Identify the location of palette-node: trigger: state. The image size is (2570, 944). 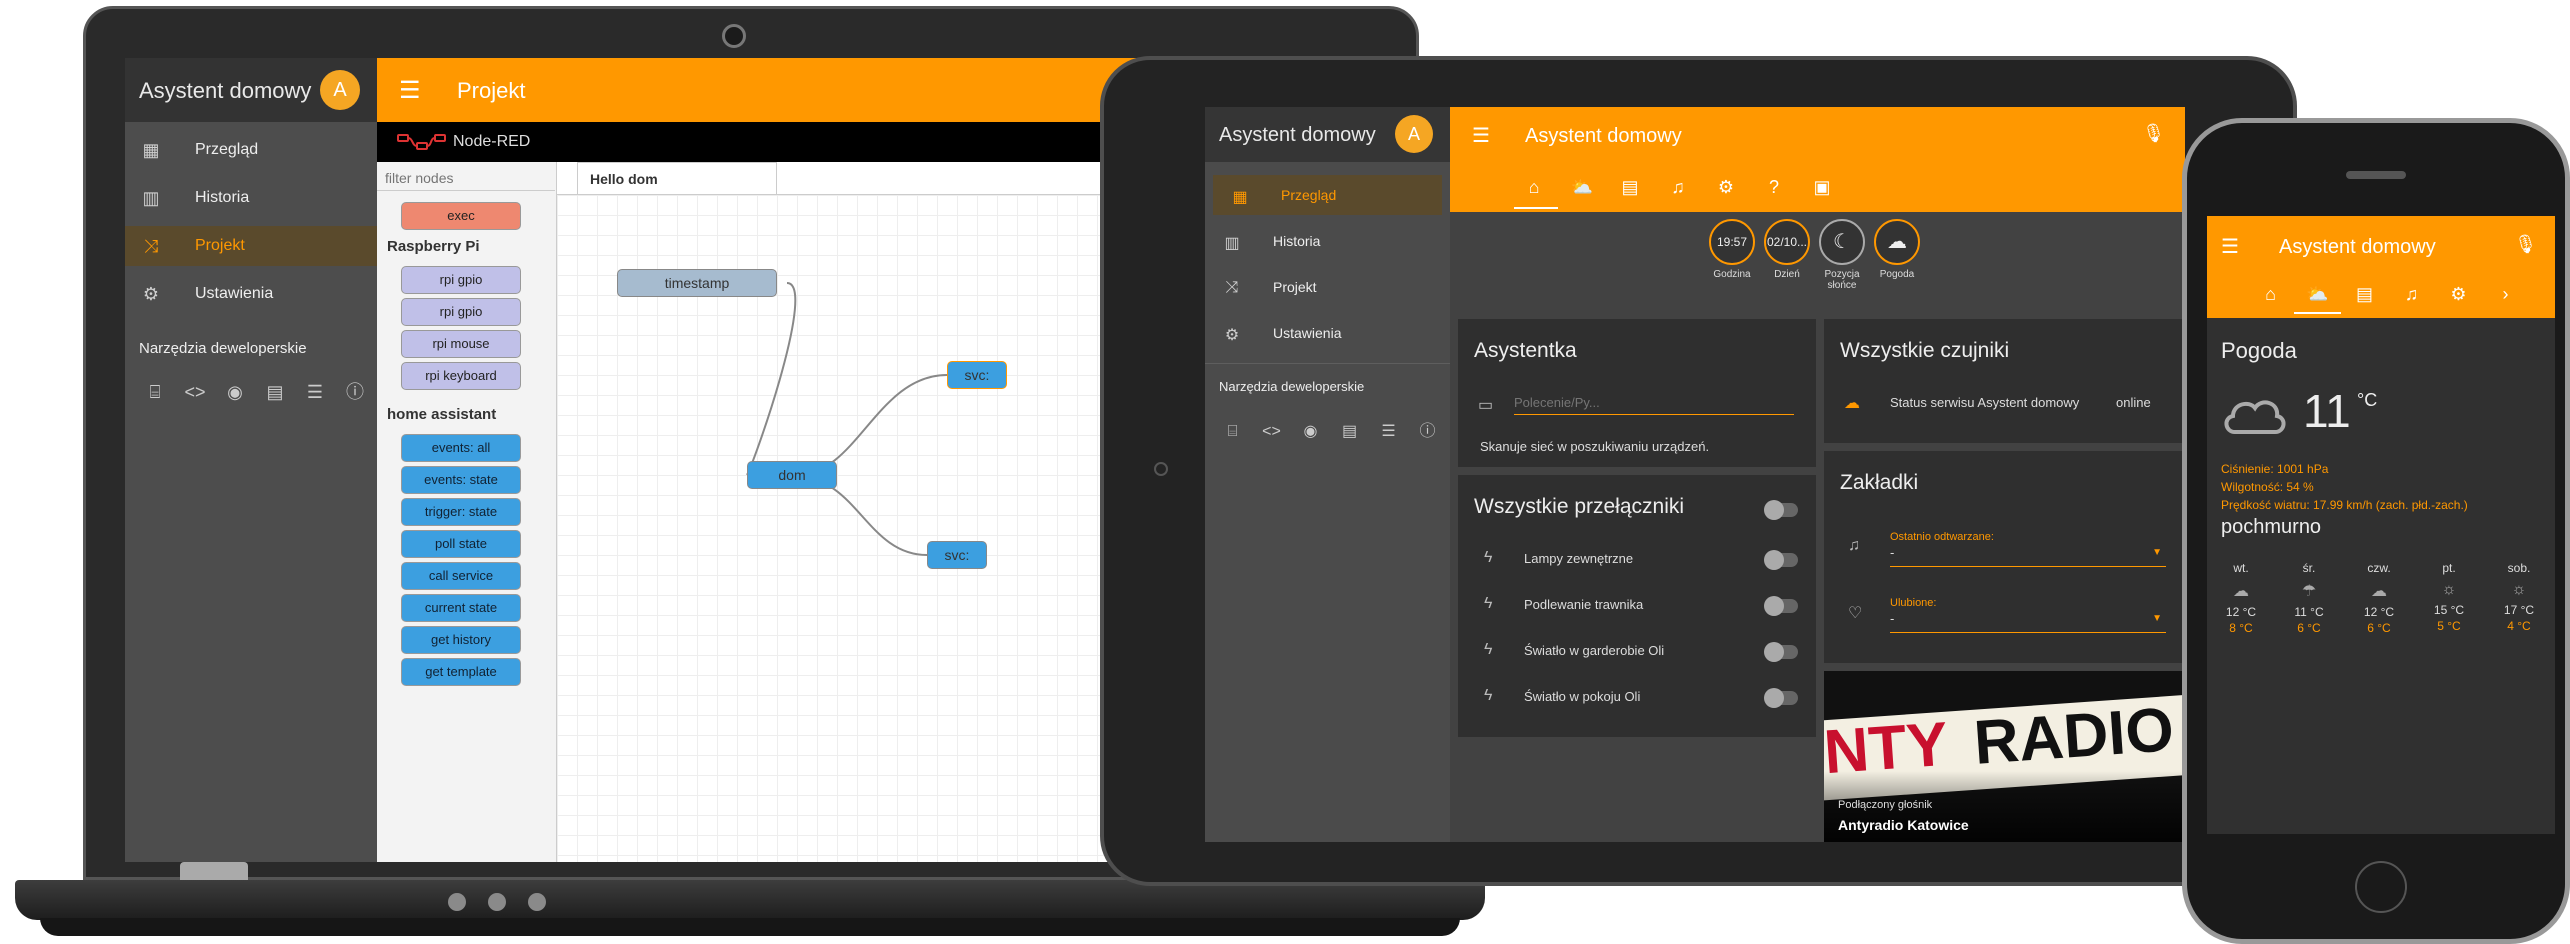
(461, 512).